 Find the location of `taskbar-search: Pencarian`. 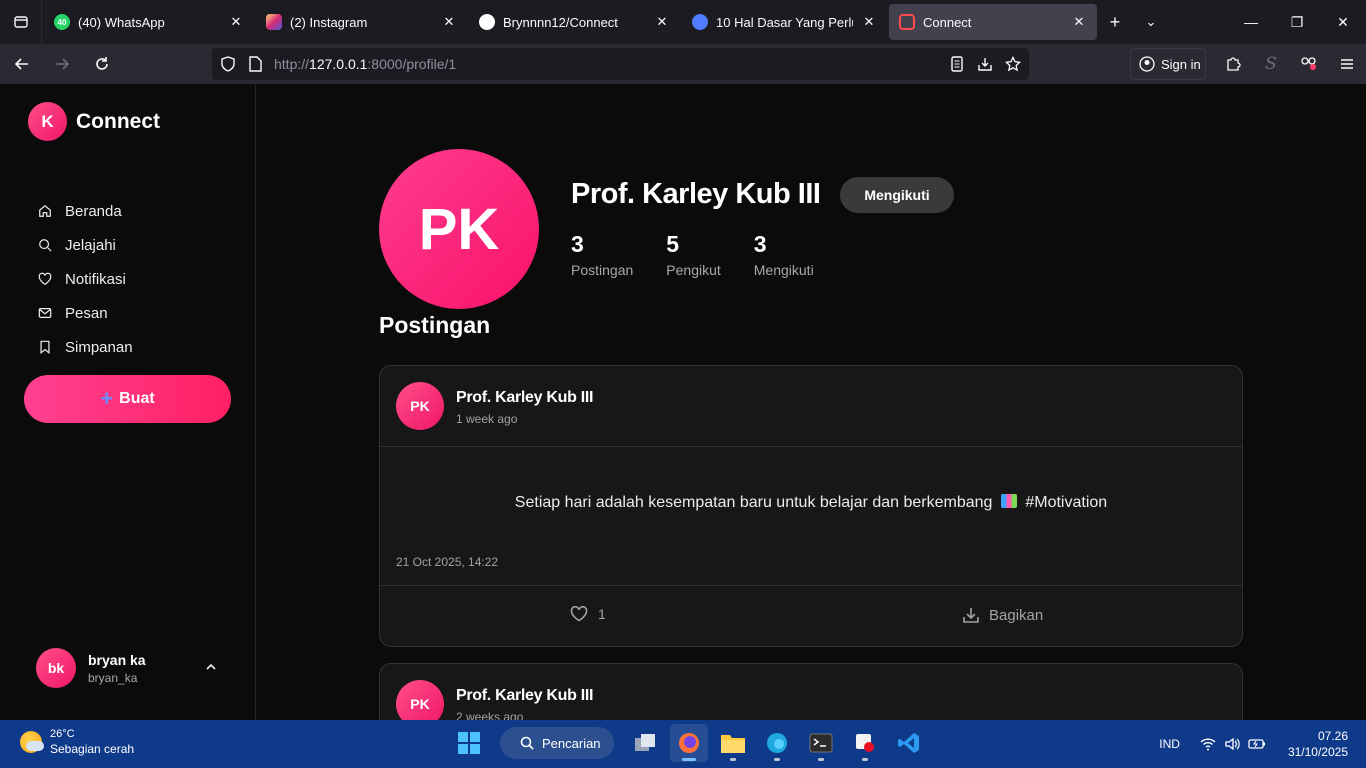

taskbar-search: Pencarian is located at coordinates (557, 743).